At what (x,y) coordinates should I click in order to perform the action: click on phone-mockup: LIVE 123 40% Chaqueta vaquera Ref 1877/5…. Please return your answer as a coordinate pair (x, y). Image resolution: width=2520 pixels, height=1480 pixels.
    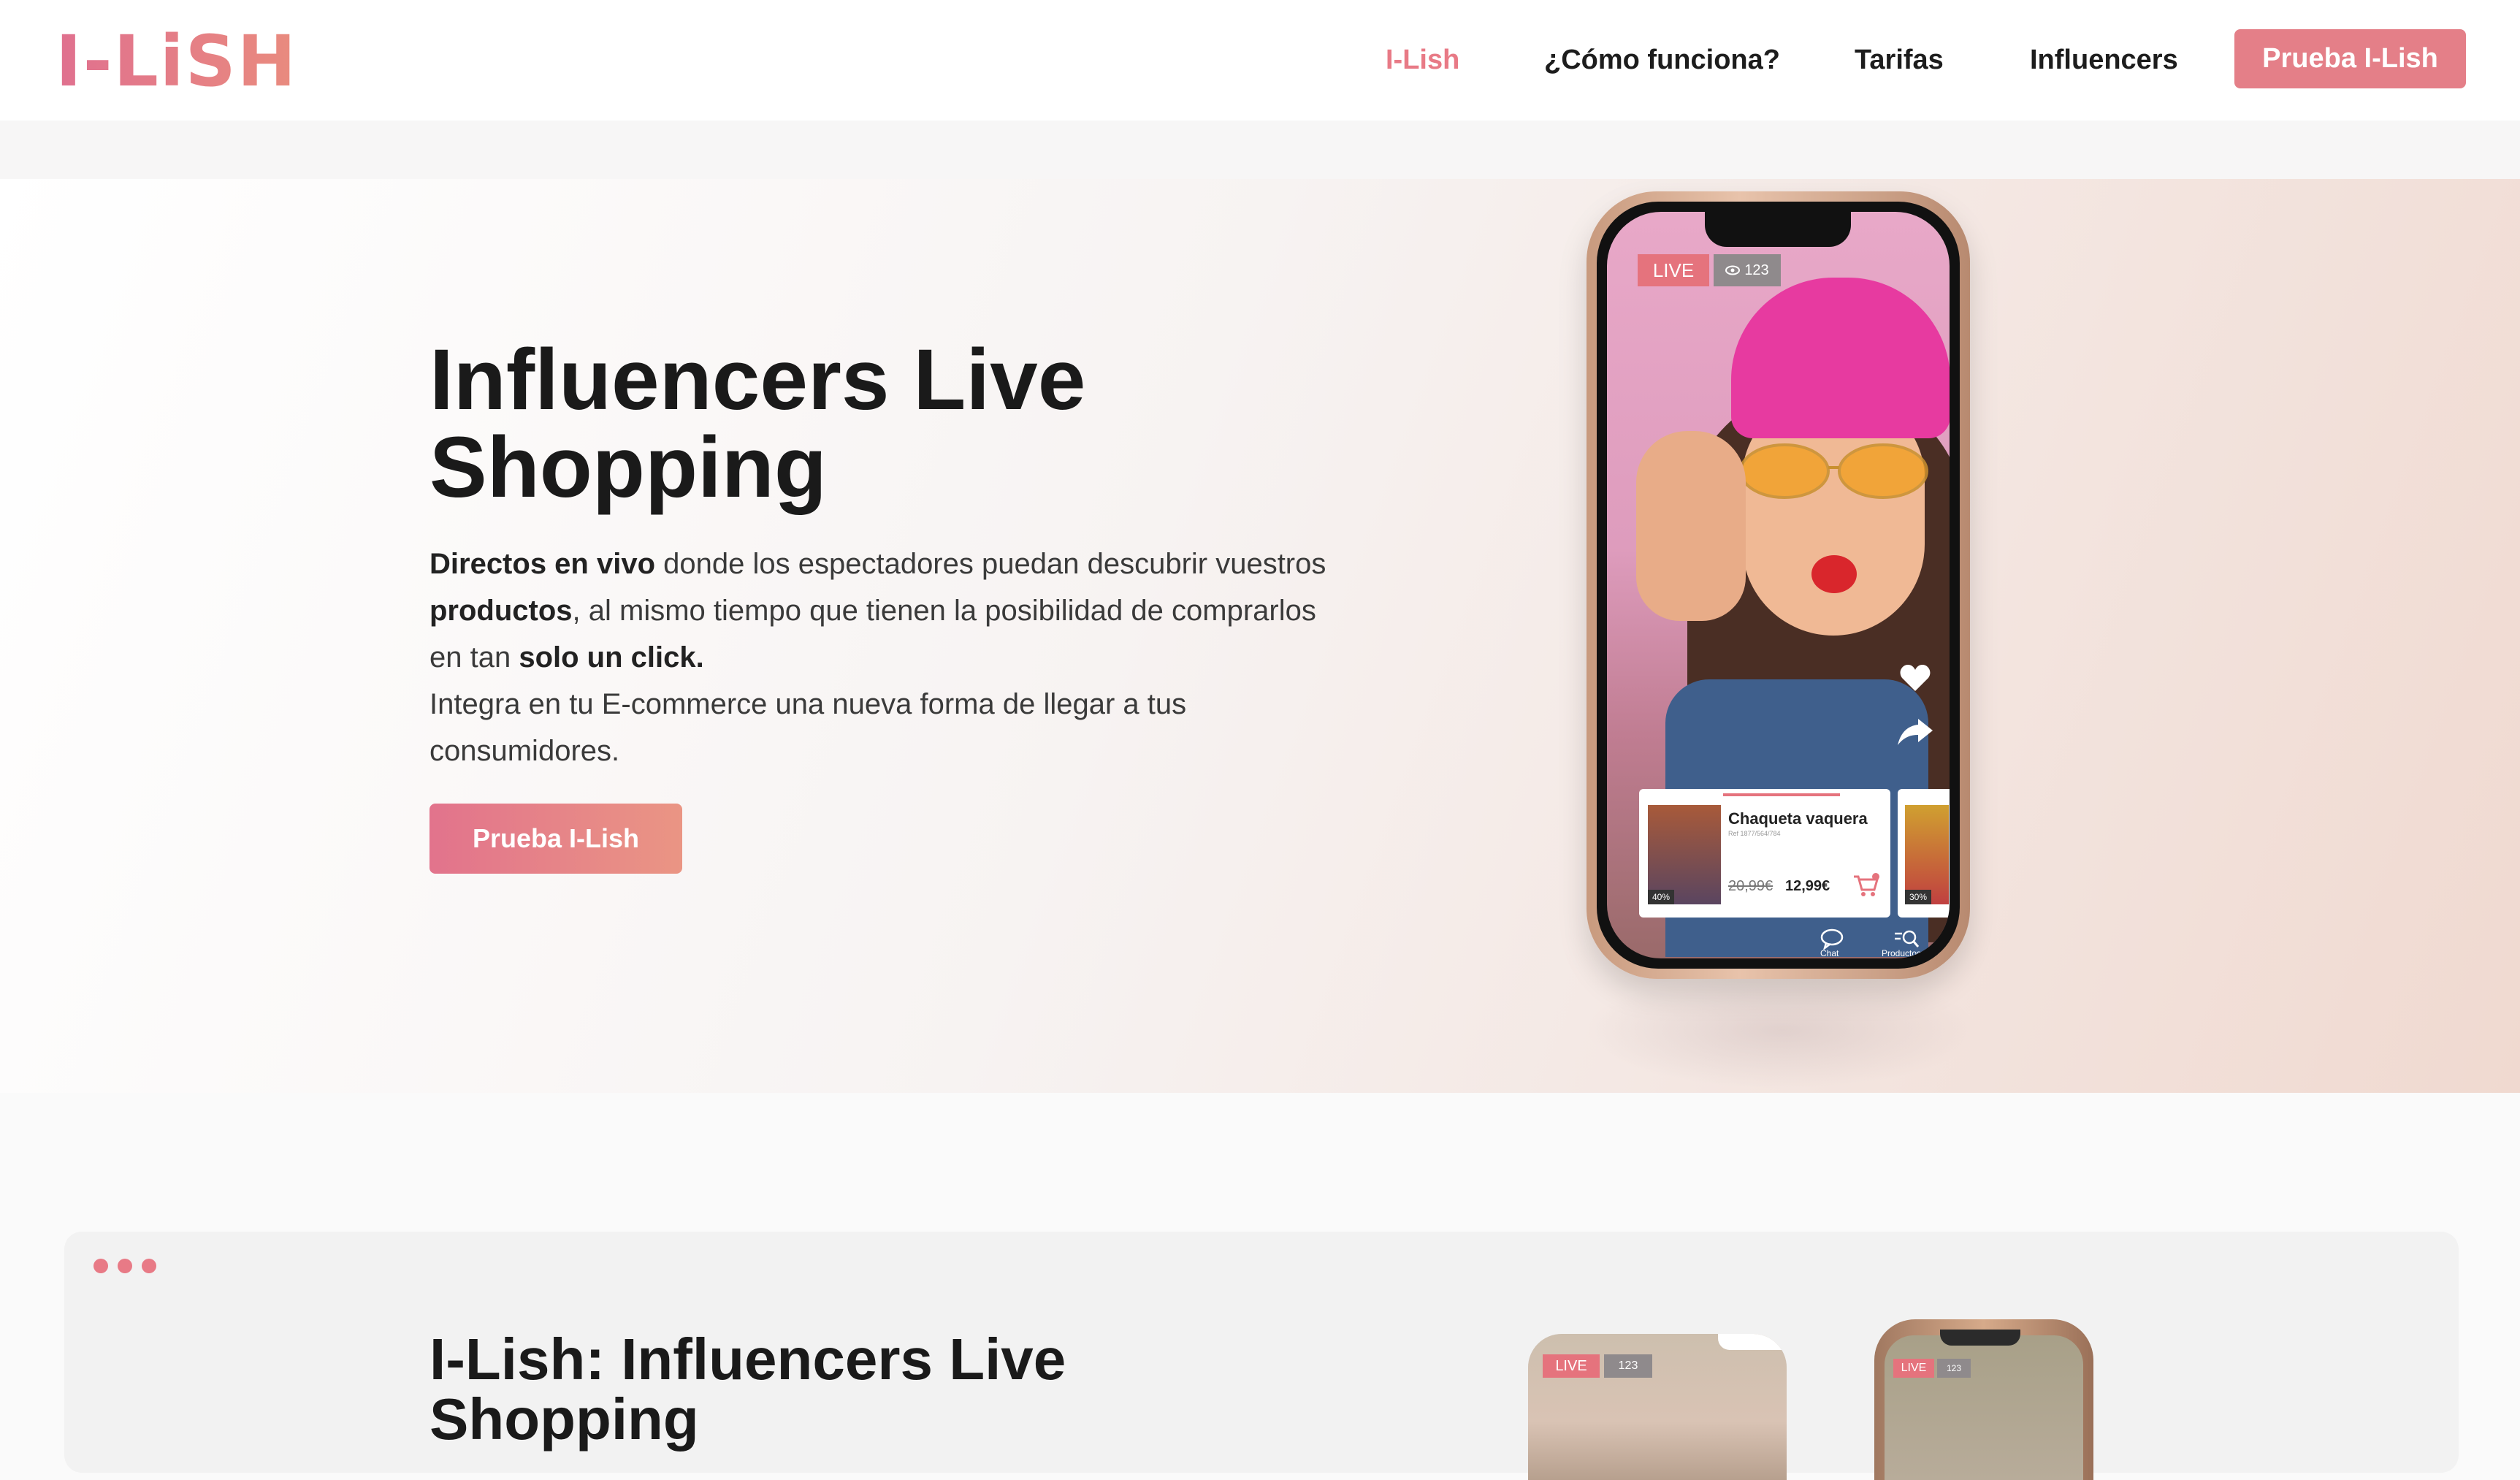
    Looking at the image, I should click on (1778, 585).